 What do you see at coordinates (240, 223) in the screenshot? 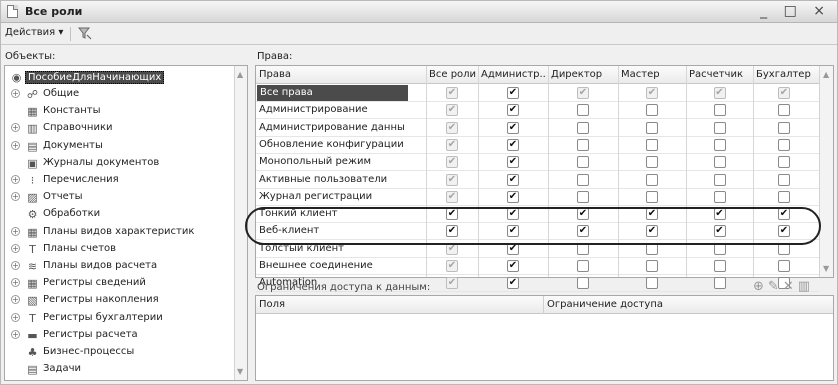
I see `tree-scrollbar: ▲ ▼` at bounding box center [240, 223].